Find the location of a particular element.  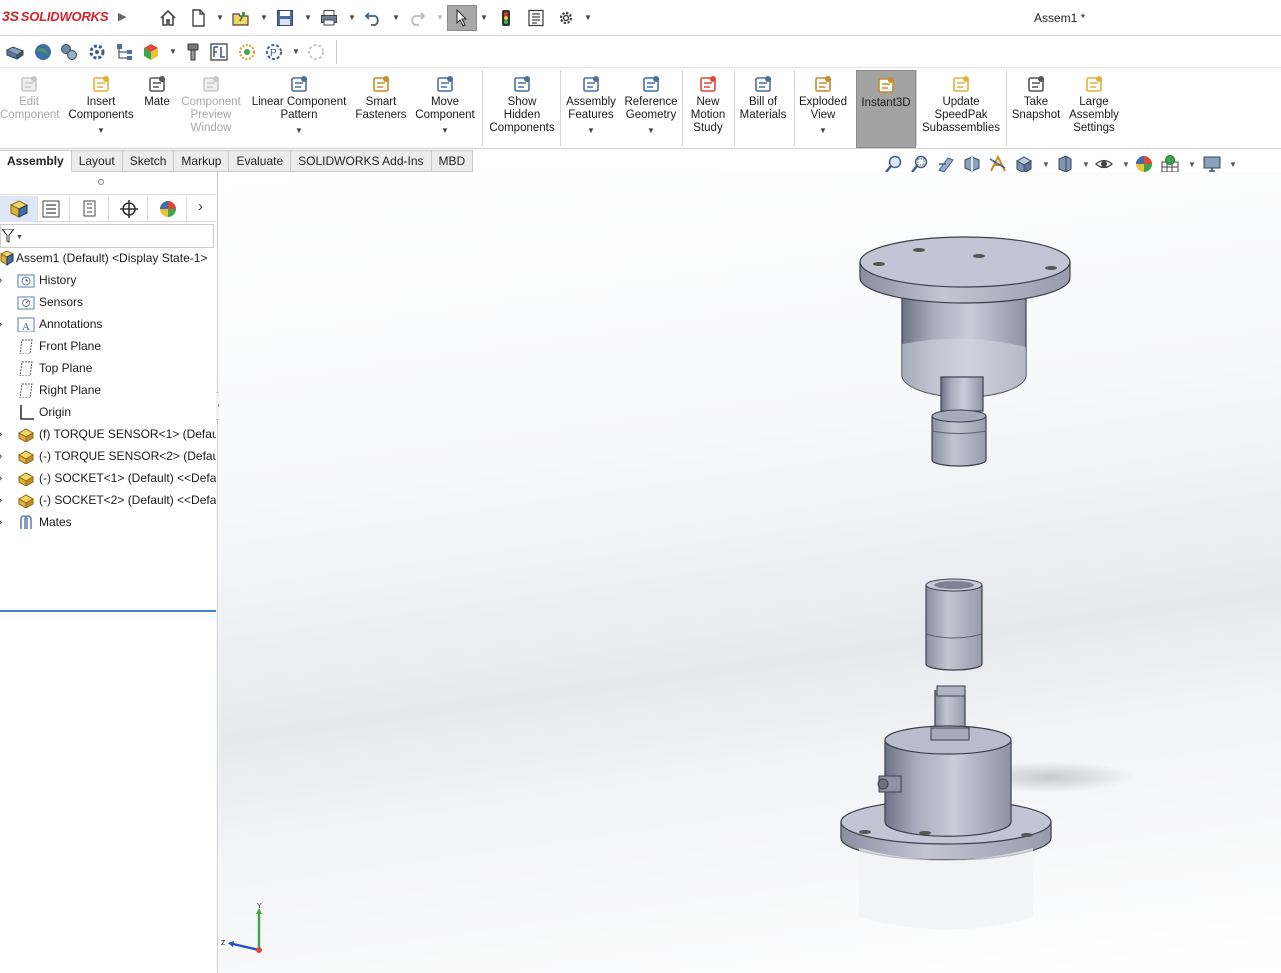

select-dropdown-icon: ▼ is located at coordinates (484, 17).